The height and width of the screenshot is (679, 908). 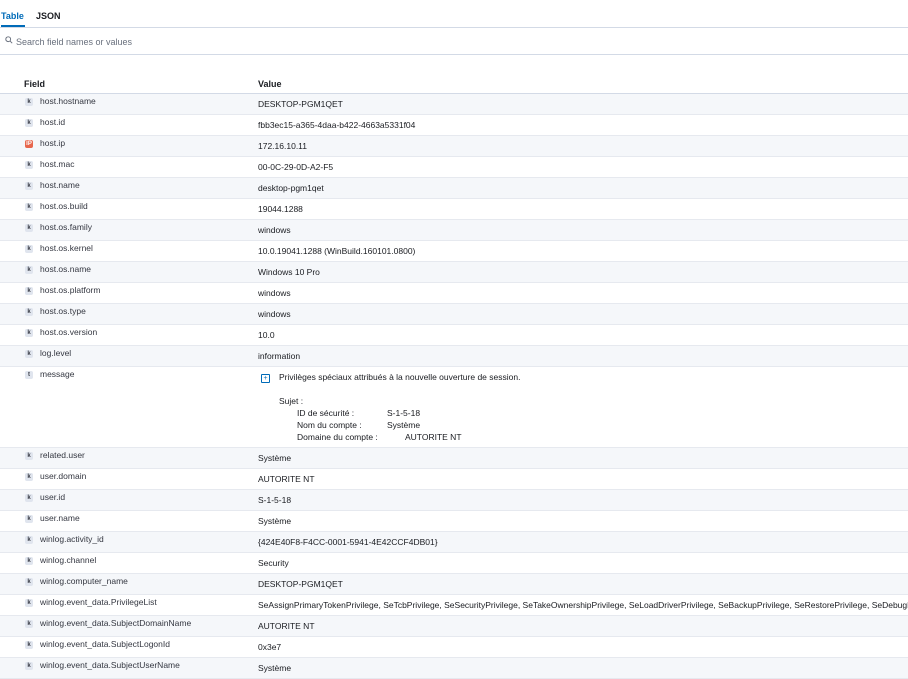 What do you see at coordinates (454, 230) in the screenshot?
I see `table-row: k host.os.family windows` at bounding box center [454, 230].